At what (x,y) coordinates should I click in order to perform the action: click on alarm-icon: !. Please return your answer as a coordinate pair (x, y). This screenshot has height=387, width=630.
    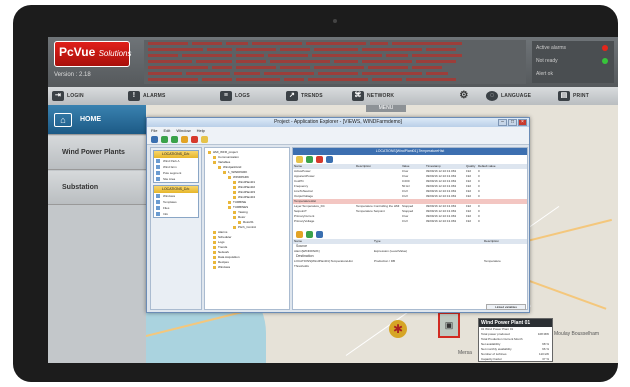
    Looking at the image, I should click on (134, 96).